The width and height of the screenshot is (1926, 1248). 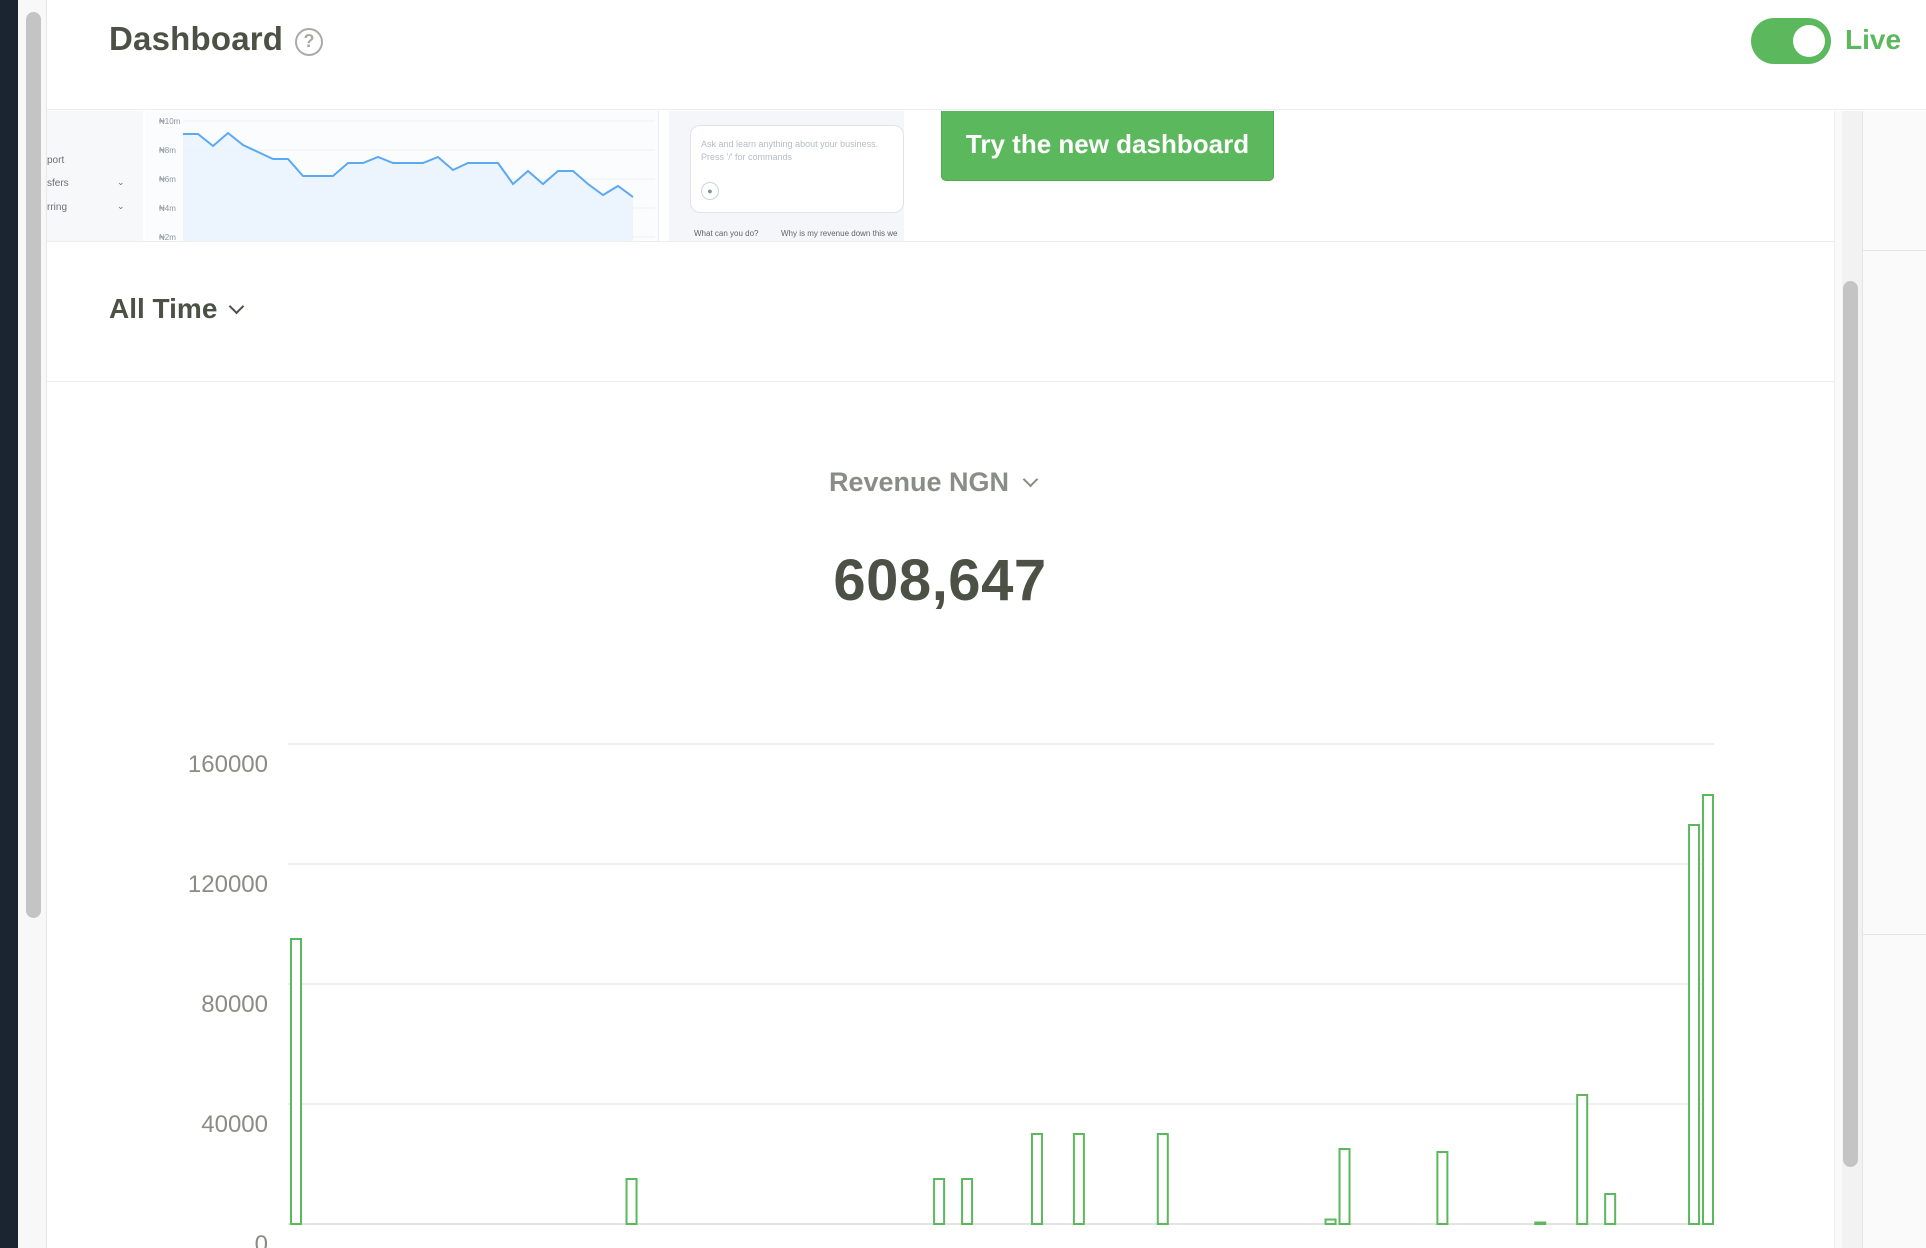 I want to click on metric-label: Revenue NGN, so click(x=919, y=482).